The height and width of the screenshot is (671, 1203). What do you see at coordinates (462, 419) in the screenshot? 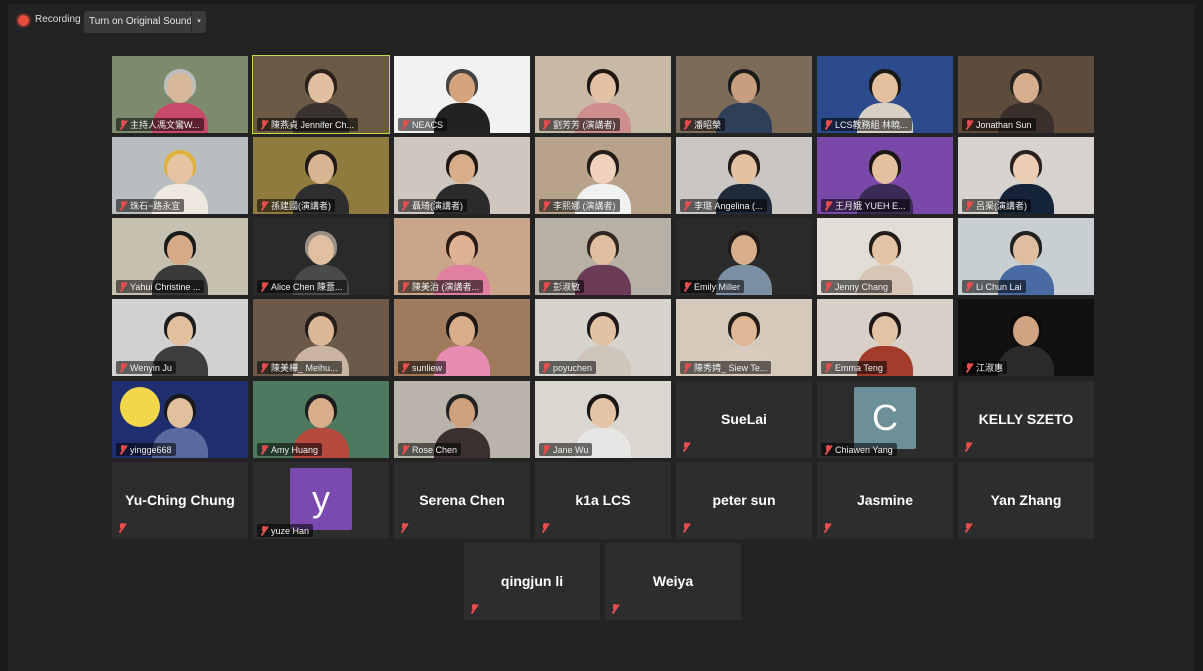
I see `participant-video-tile: Rose Chen` at bounding box center [462, 419].